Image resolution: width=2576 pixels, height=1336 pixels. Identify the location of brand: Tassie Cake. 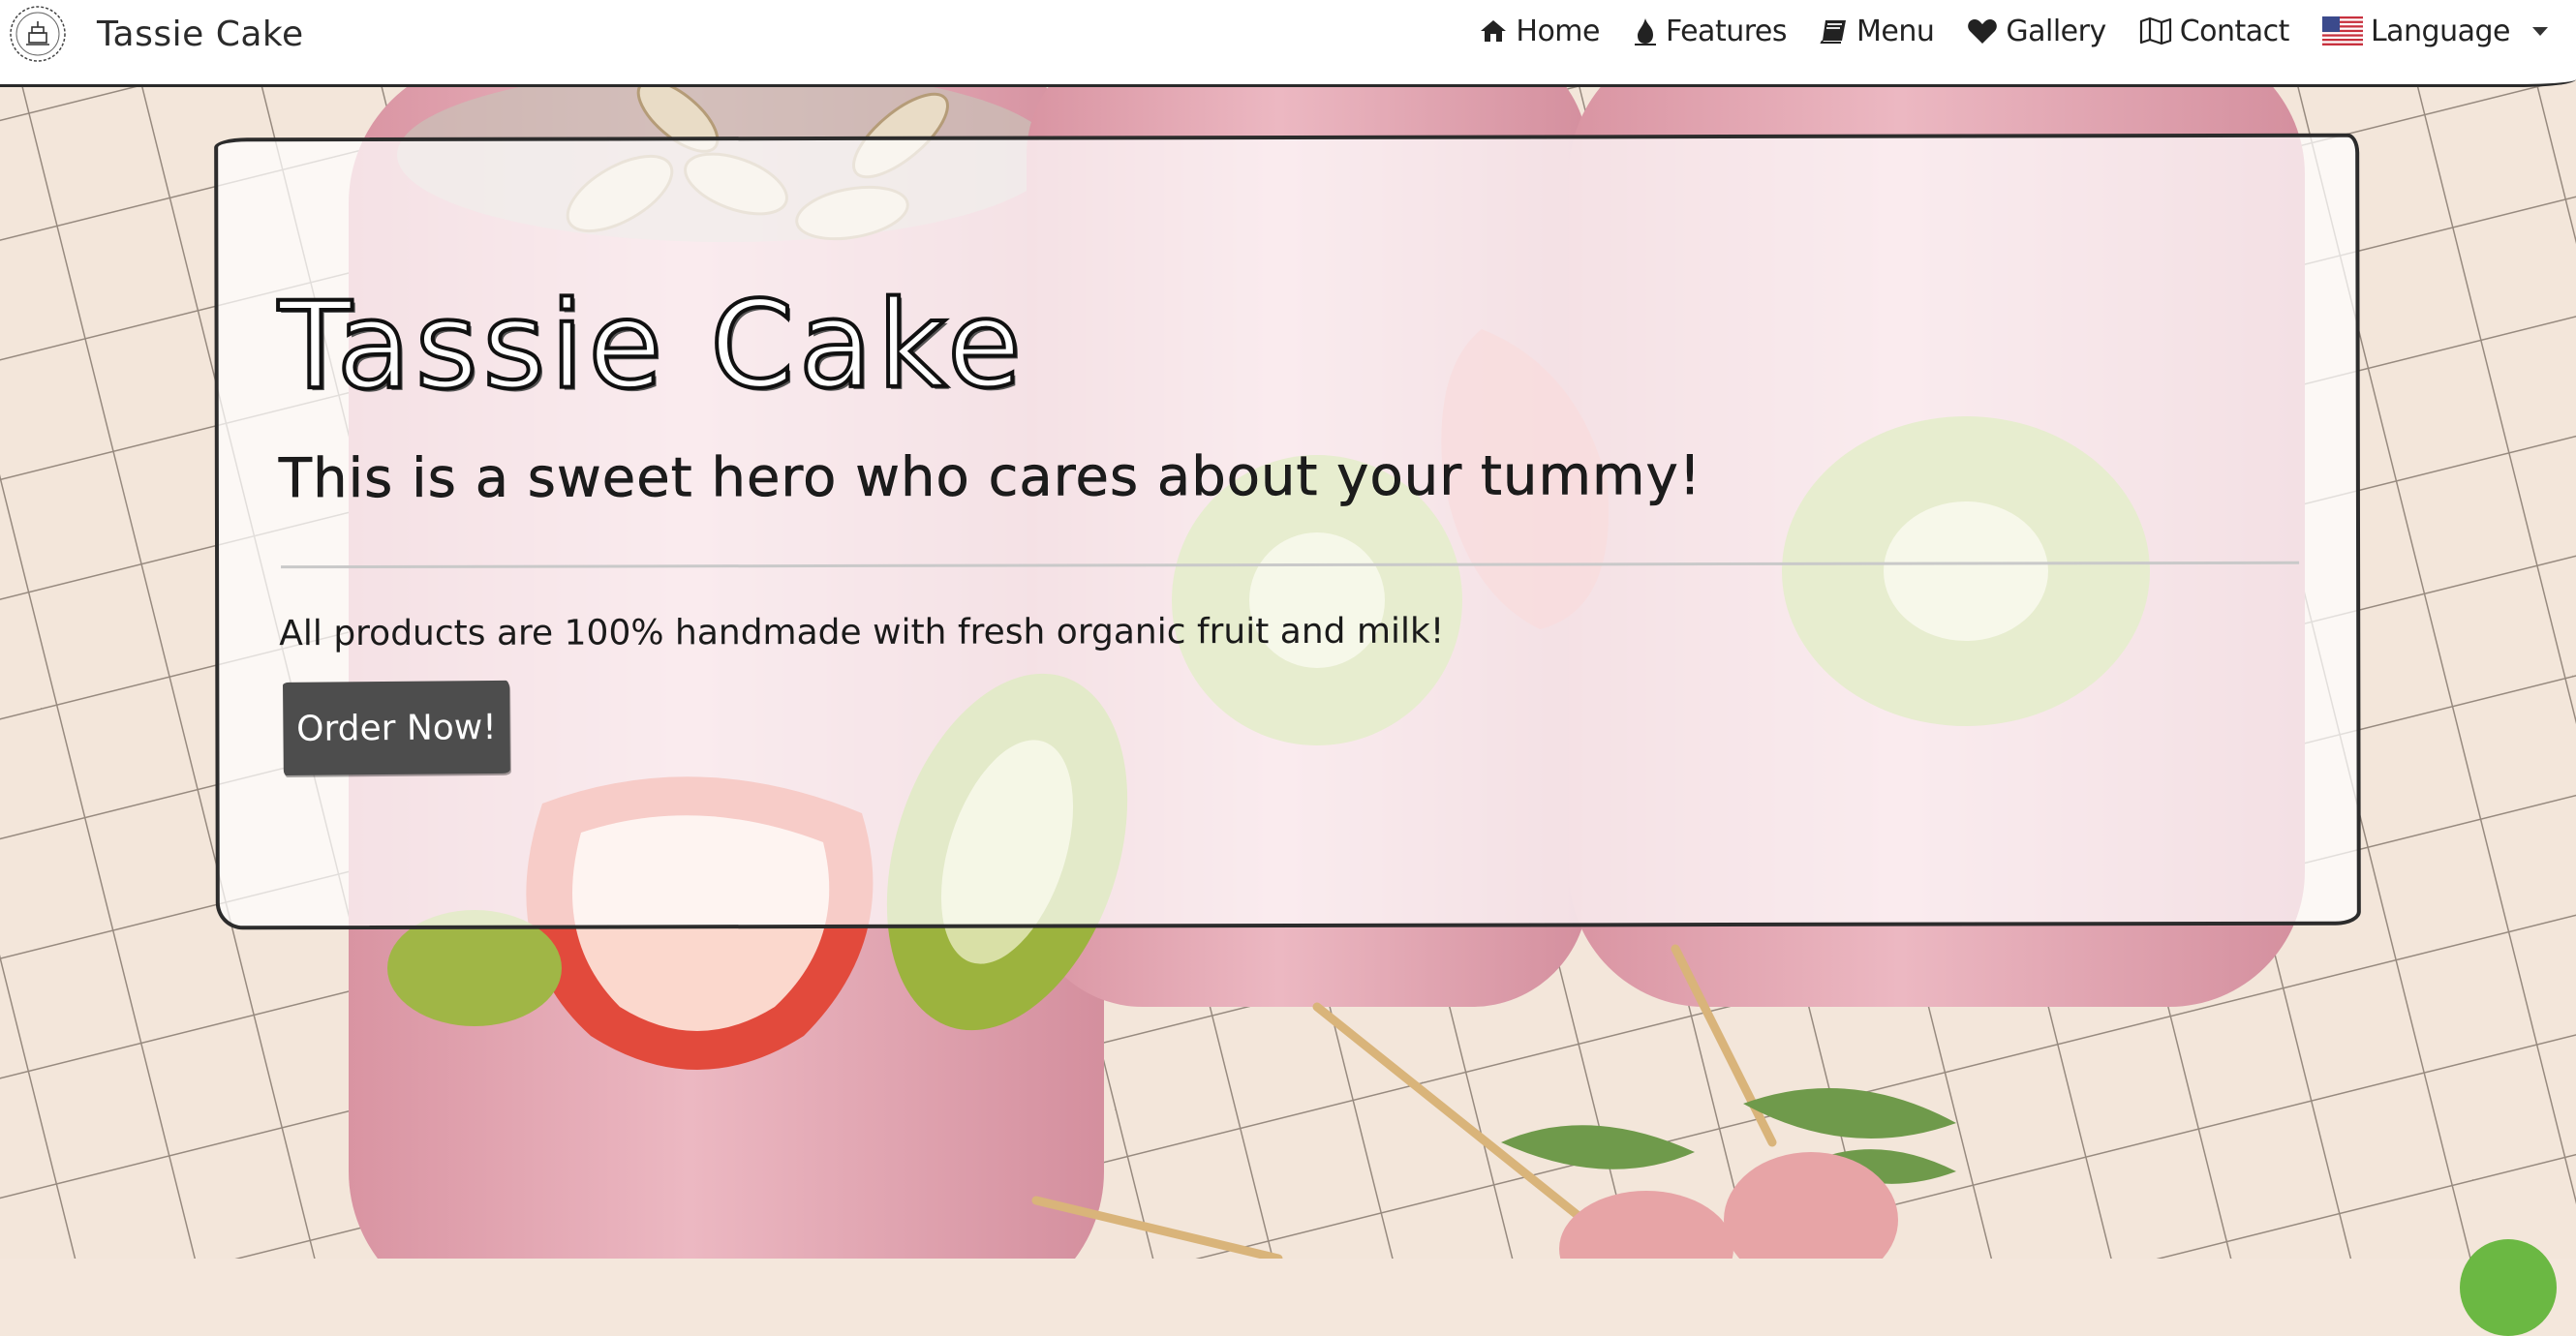
(156, 34).